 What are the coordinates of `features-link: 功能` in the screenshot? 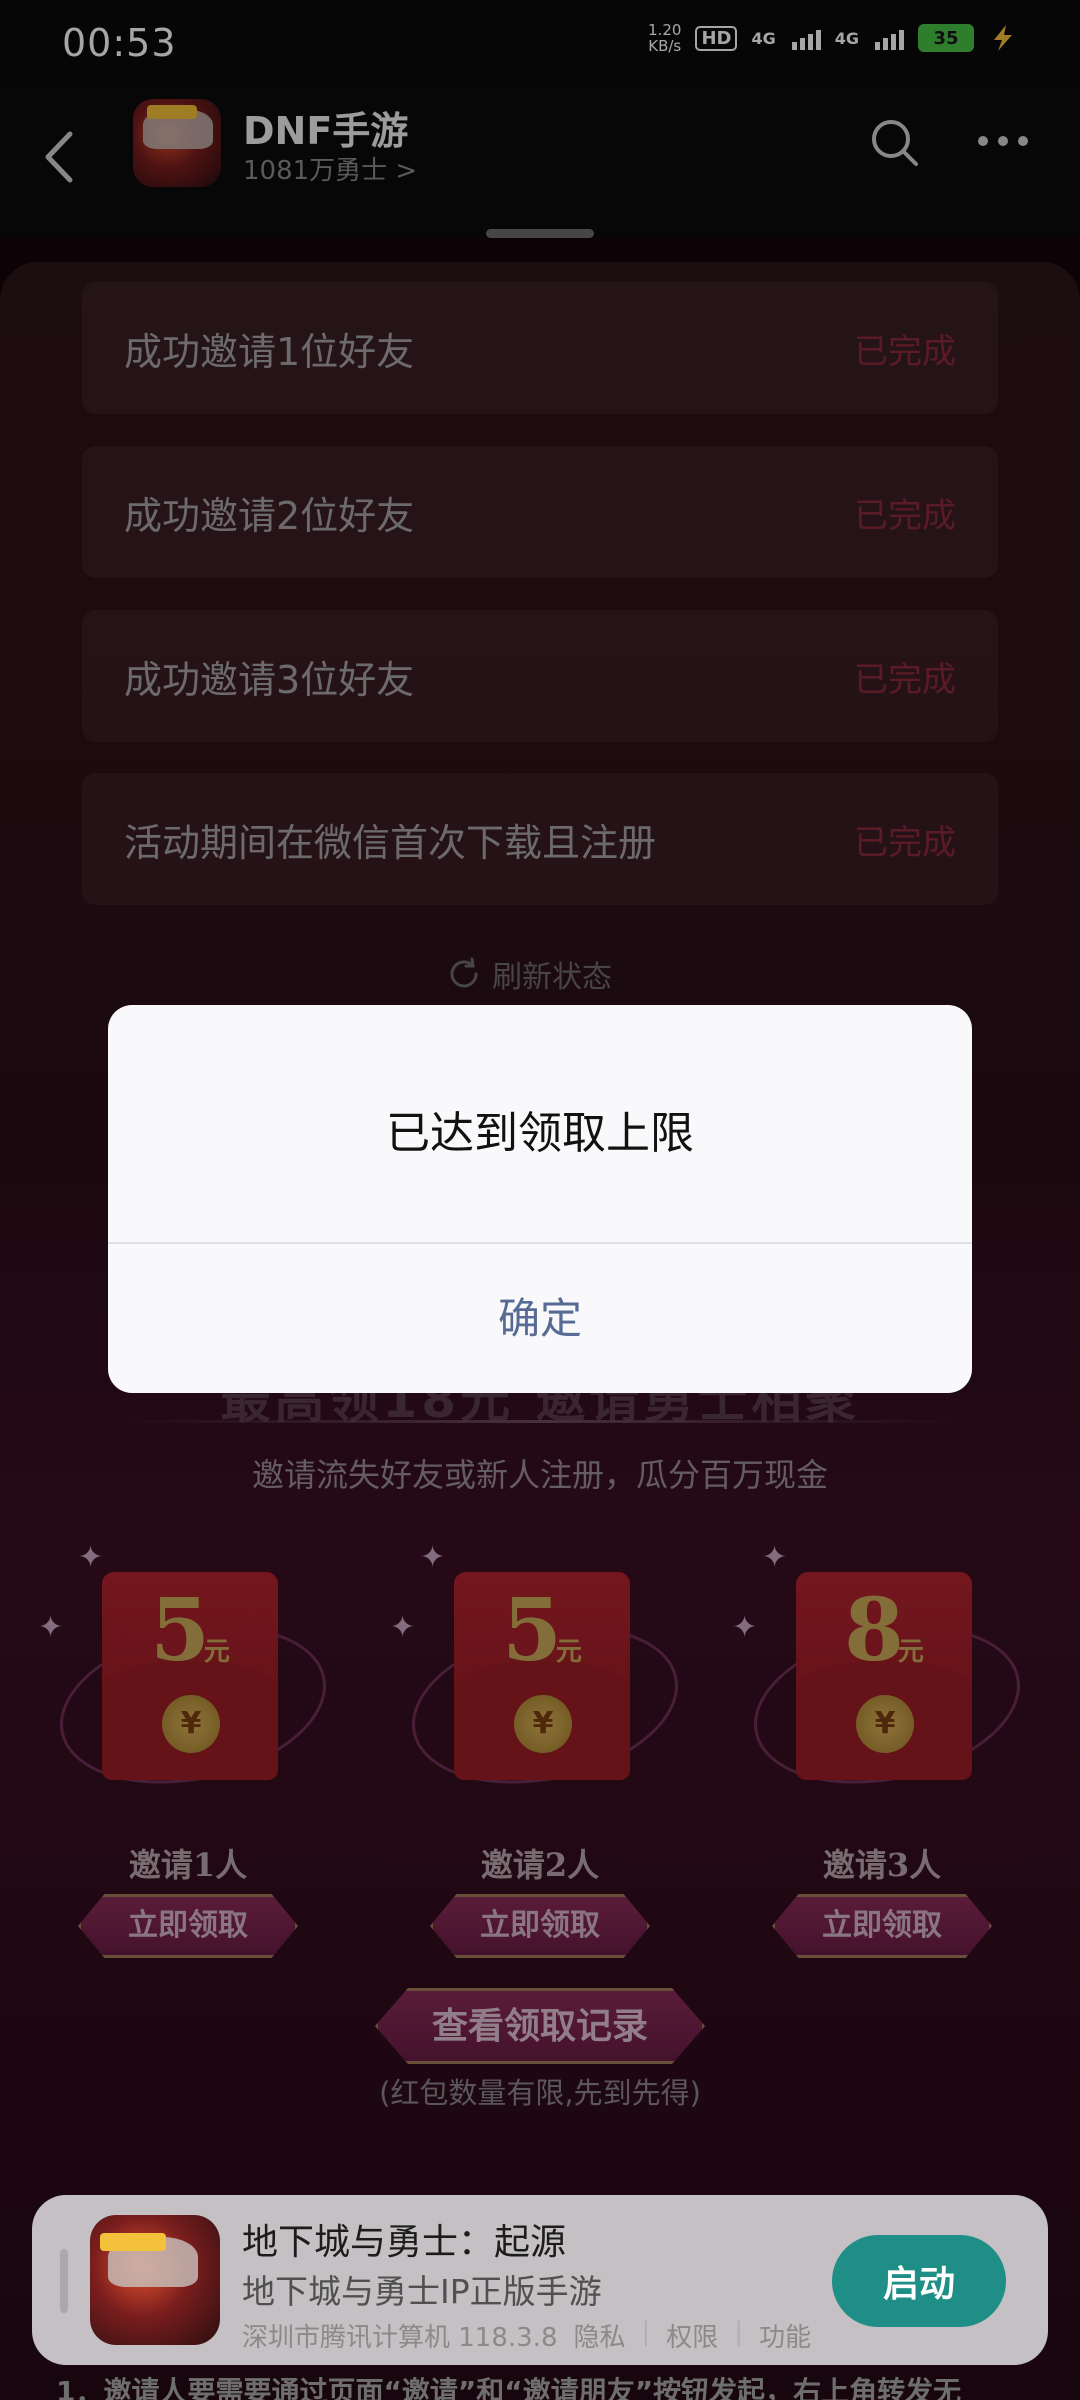 It's located at (785, 2335).